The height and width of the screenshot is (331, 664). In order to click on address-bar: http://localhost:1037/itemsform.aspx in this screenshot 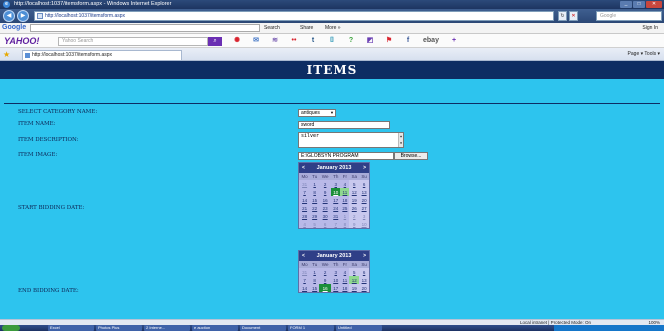, I will do `click(294, 16)`.